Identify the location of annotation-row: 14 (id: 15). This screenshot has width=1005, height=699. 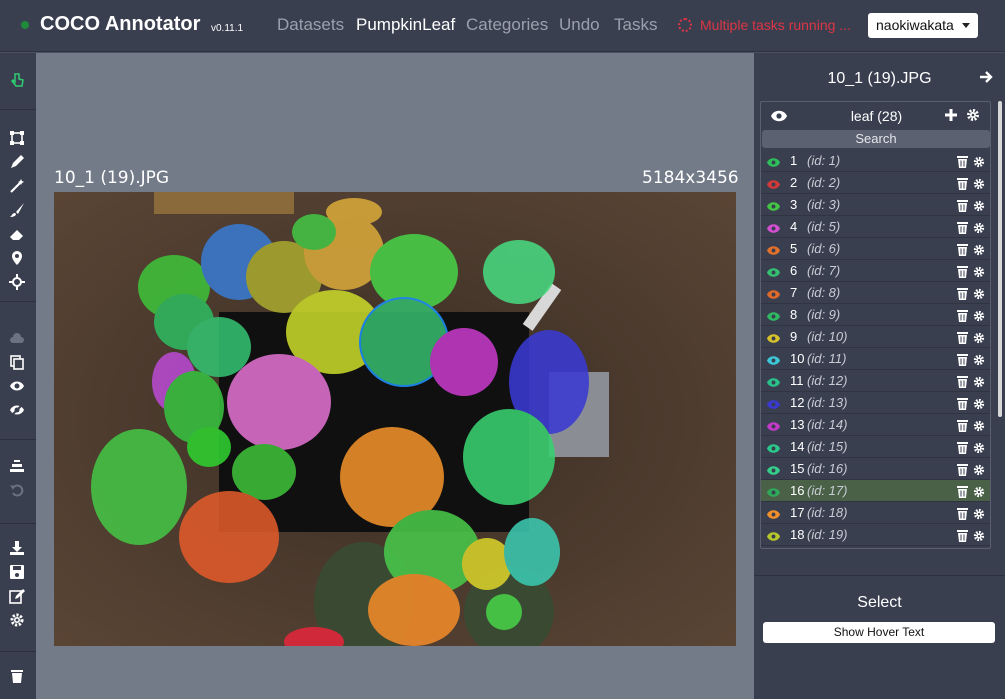
(875, 447).